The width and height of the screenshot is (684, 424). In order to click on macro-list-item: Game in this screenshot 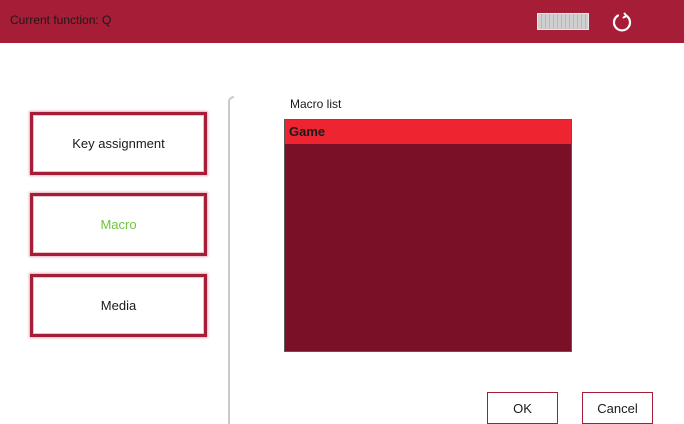, I will do `click(428, 132)`.